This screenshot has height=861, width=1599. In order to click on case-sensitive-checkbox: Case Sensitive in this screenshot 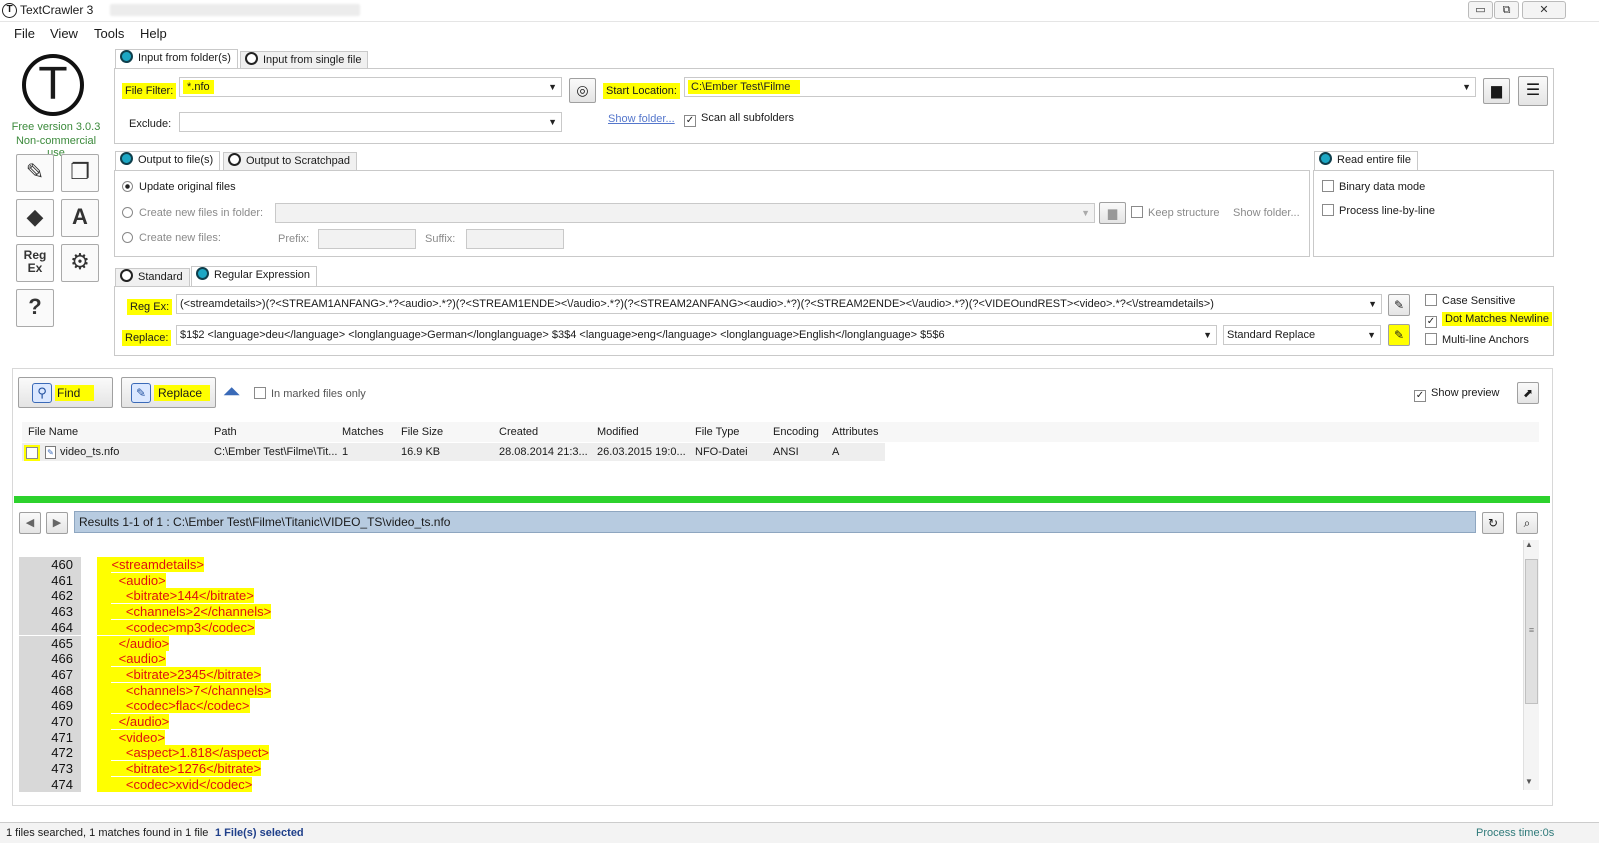, I will do `click(1470, 300)`.